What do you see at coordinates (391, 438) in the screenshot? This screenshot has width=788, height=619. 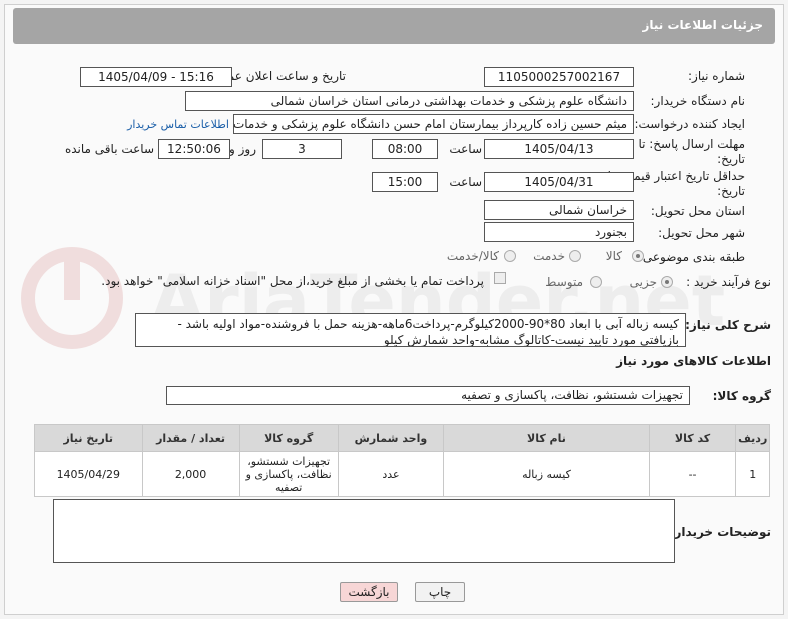 I see `col-header-unit: واحد شمارش` at bounding box center [391, 438].